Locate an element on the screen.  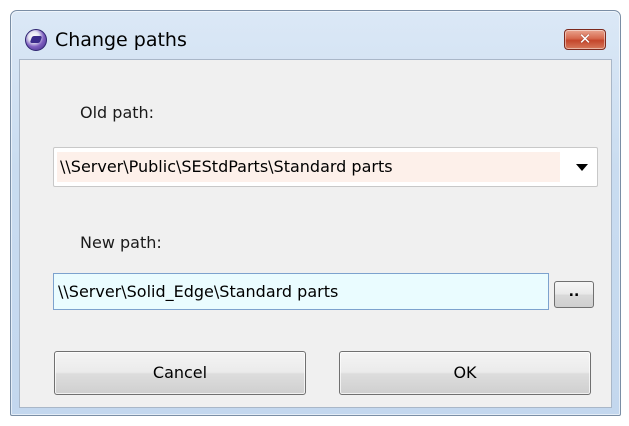
close-icon: ✕ is located at coordinates (585, 39).